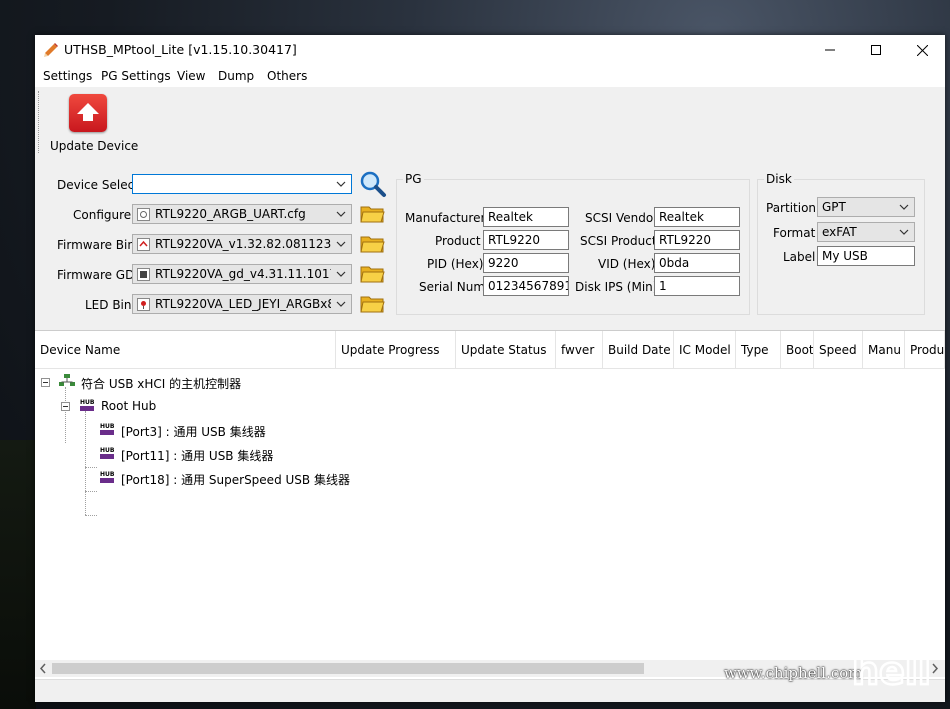 This screenshot has width=950, height=709. Describe the element at coordinates (136, 76) in the screenshot. I see `menu-pg-settings: PG Settings` at that location.